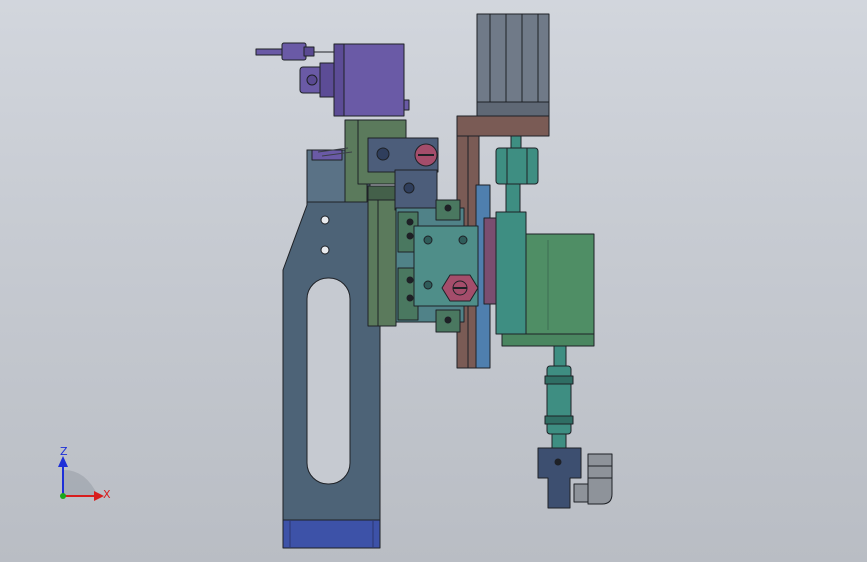 This screenshot has height=562, width=867. What do you see at coordinates (80, 483) in the screenshot?
I see `triad-shadow` at bounding box center [80, 483].